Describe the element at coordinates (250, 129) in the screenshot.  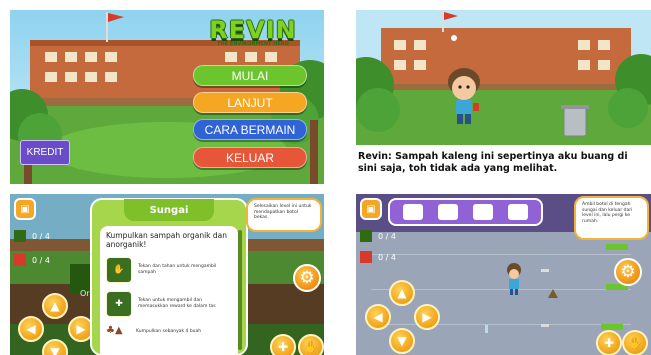
I see `cara-bermain-button: CARA BERMAIN` at that location.